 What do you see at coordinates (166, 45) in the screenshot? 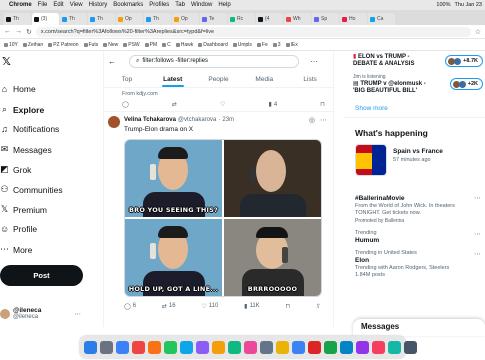
I see `bookmark-item: C` at bounding box center [166, 45].